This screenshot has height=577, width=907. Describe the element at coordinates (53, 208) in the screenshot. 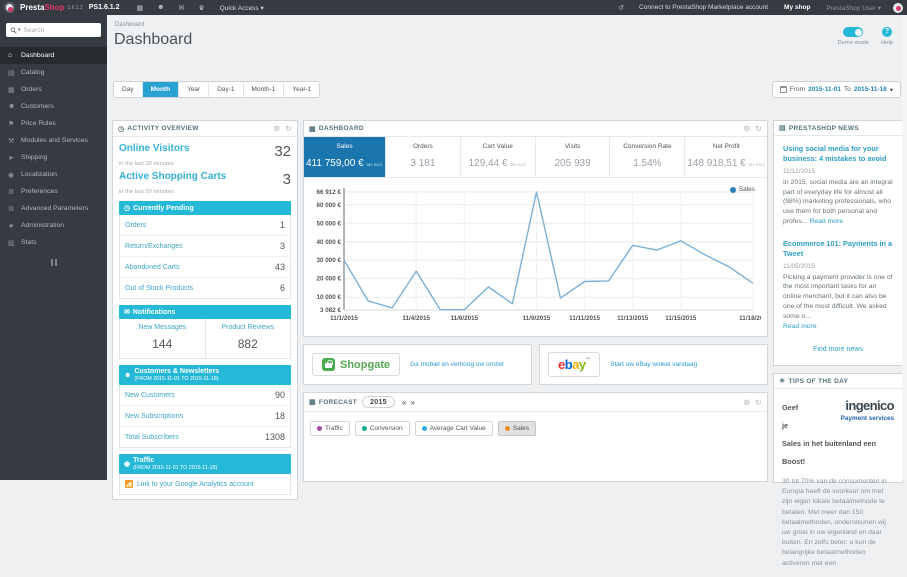

I see `sidebar-item-advanced-parameters: ⚙Advanced Parameters` at that location.